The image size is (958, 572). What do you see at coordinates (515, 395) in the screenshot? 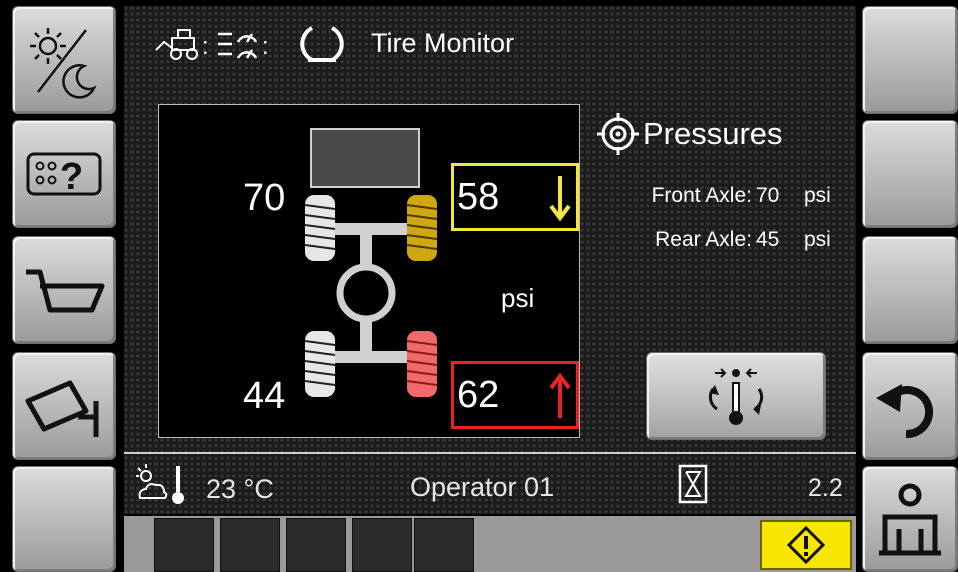
I see `rear-right-pressure-box: 62` at bounding box center [515, 395].